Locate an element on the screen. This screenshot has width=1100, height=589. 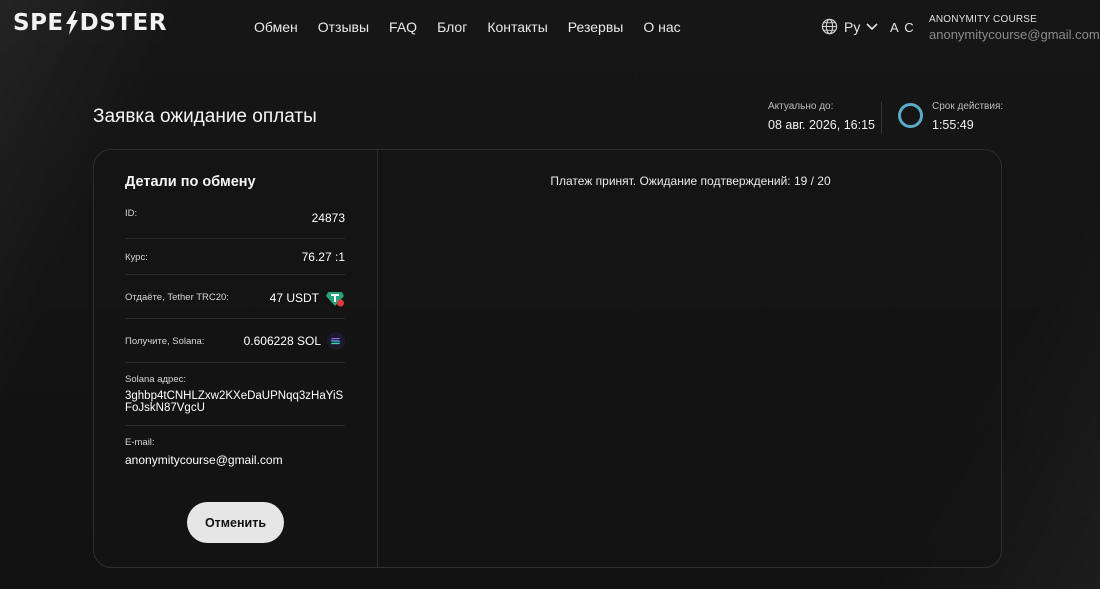
rate-value: 76.27 :1 is located at coordinates (323, 257).